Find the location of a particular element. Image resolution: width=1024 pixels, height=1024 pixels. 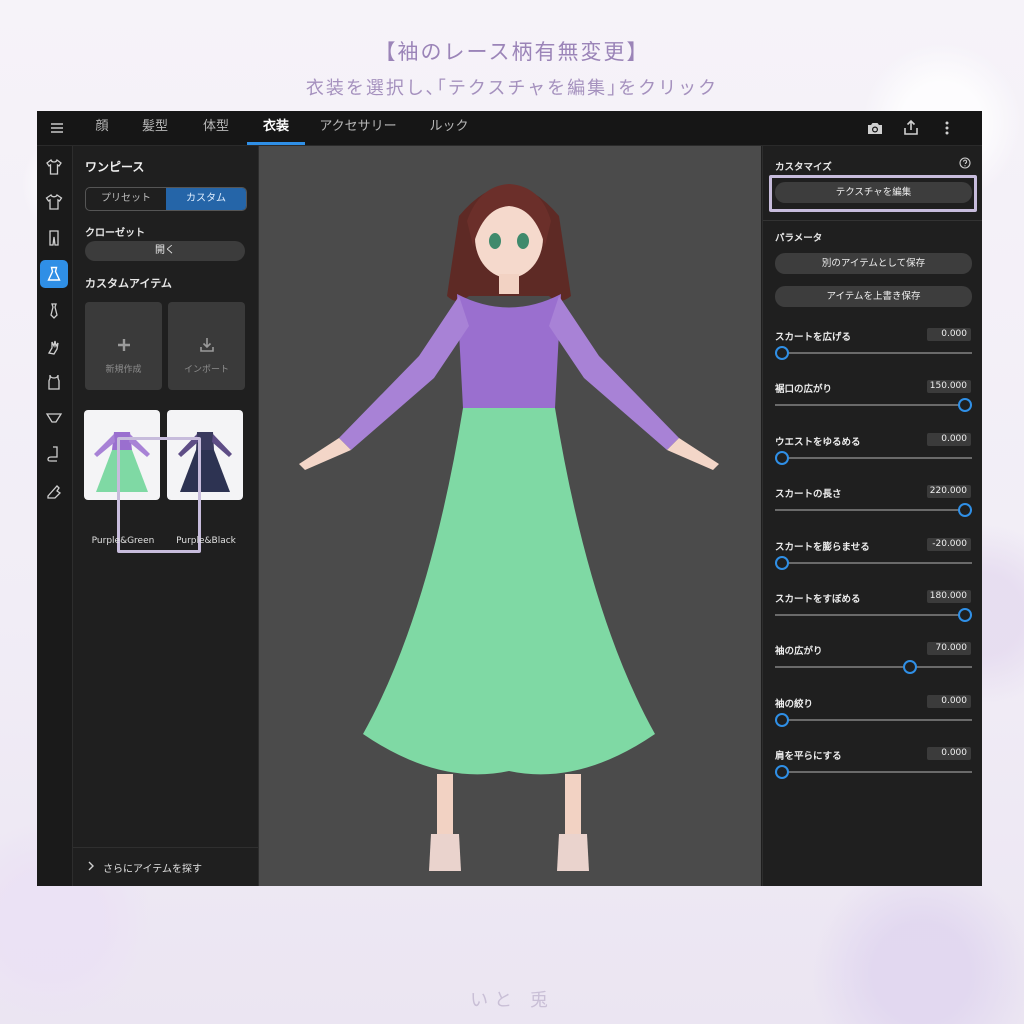

customize-label: カスタマイズ is located at coordinates (803, 167).